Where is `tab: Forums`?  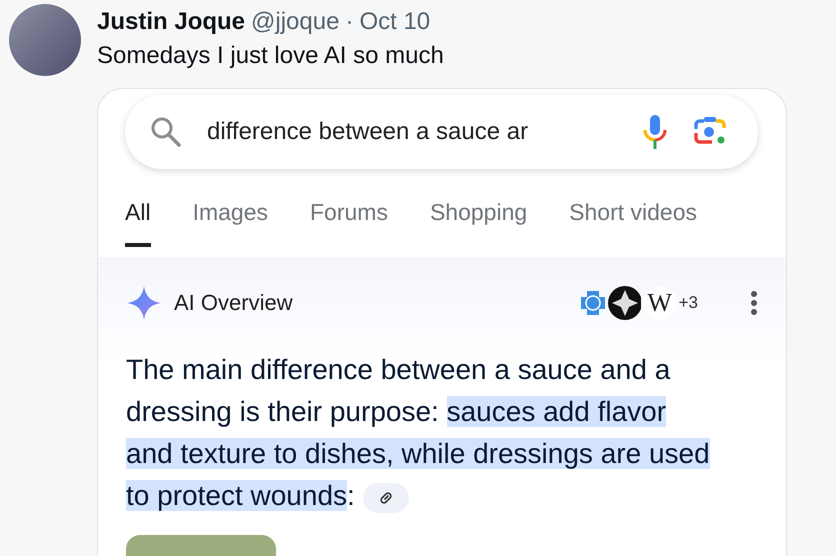
tab: Forums is located at coordinates (349, 223).